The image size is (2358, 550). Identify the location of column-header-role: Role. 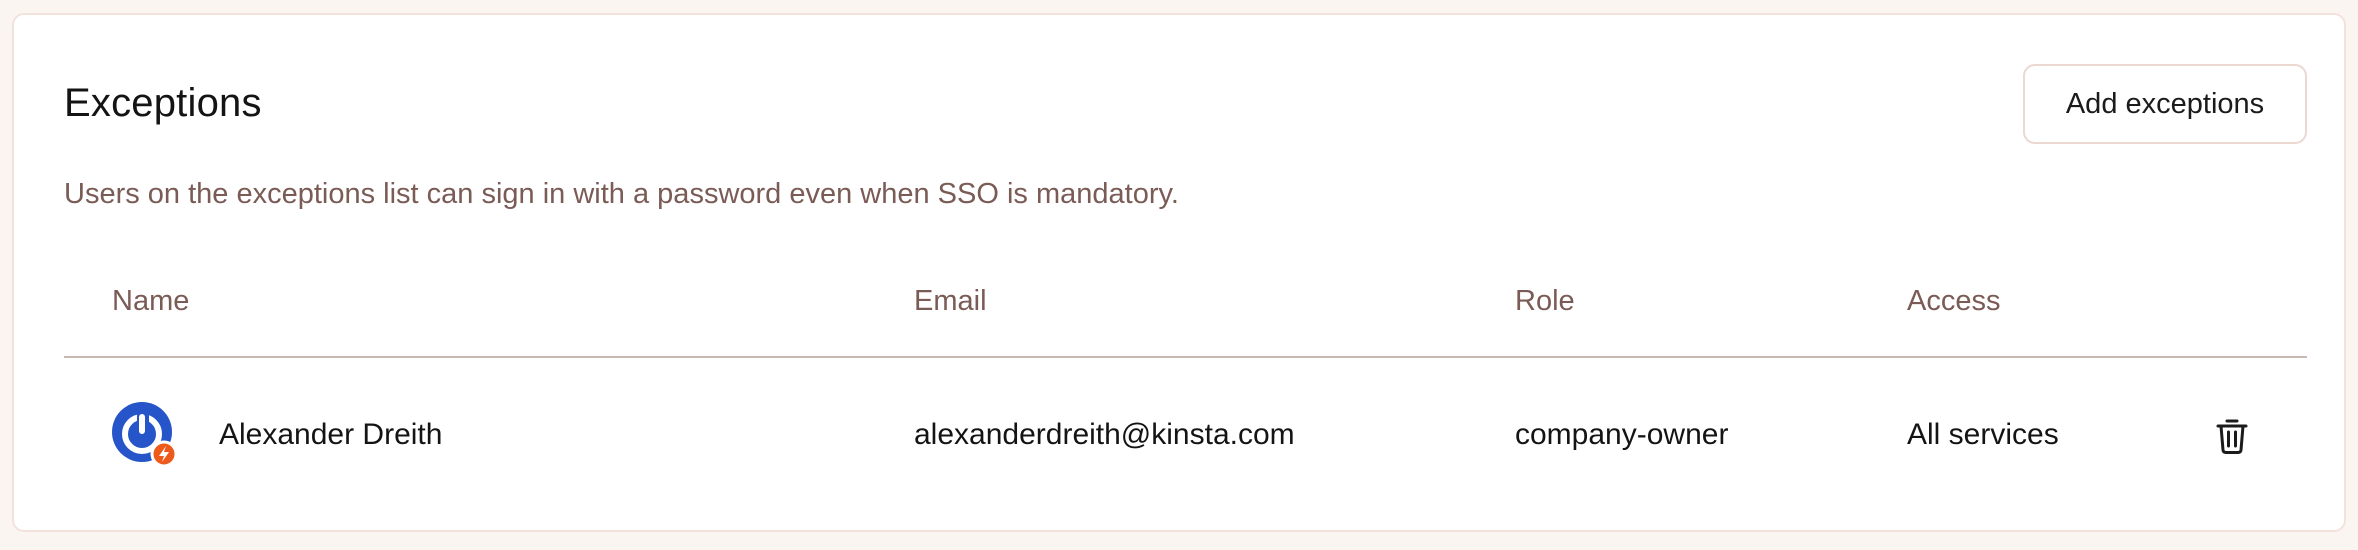
(1545, 301).